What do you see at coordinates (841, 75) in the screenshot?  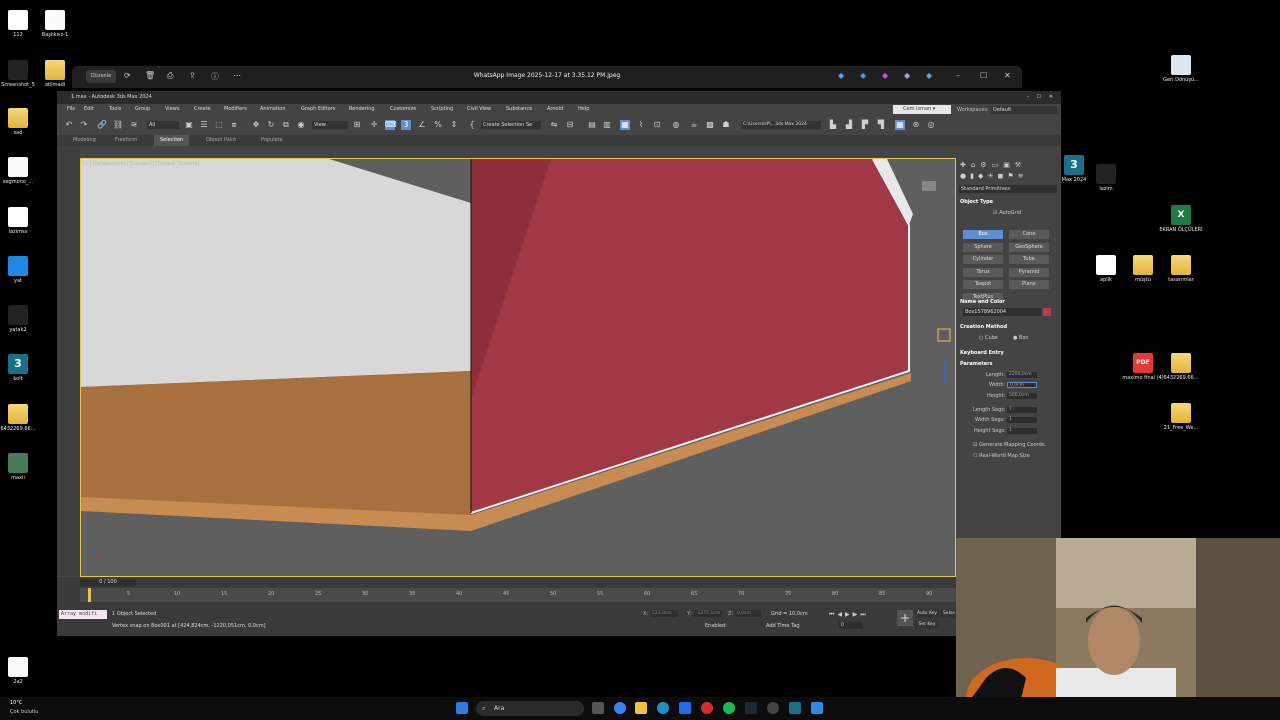 I see `app-icon-1: ◆` at bounding box center [841, 75].